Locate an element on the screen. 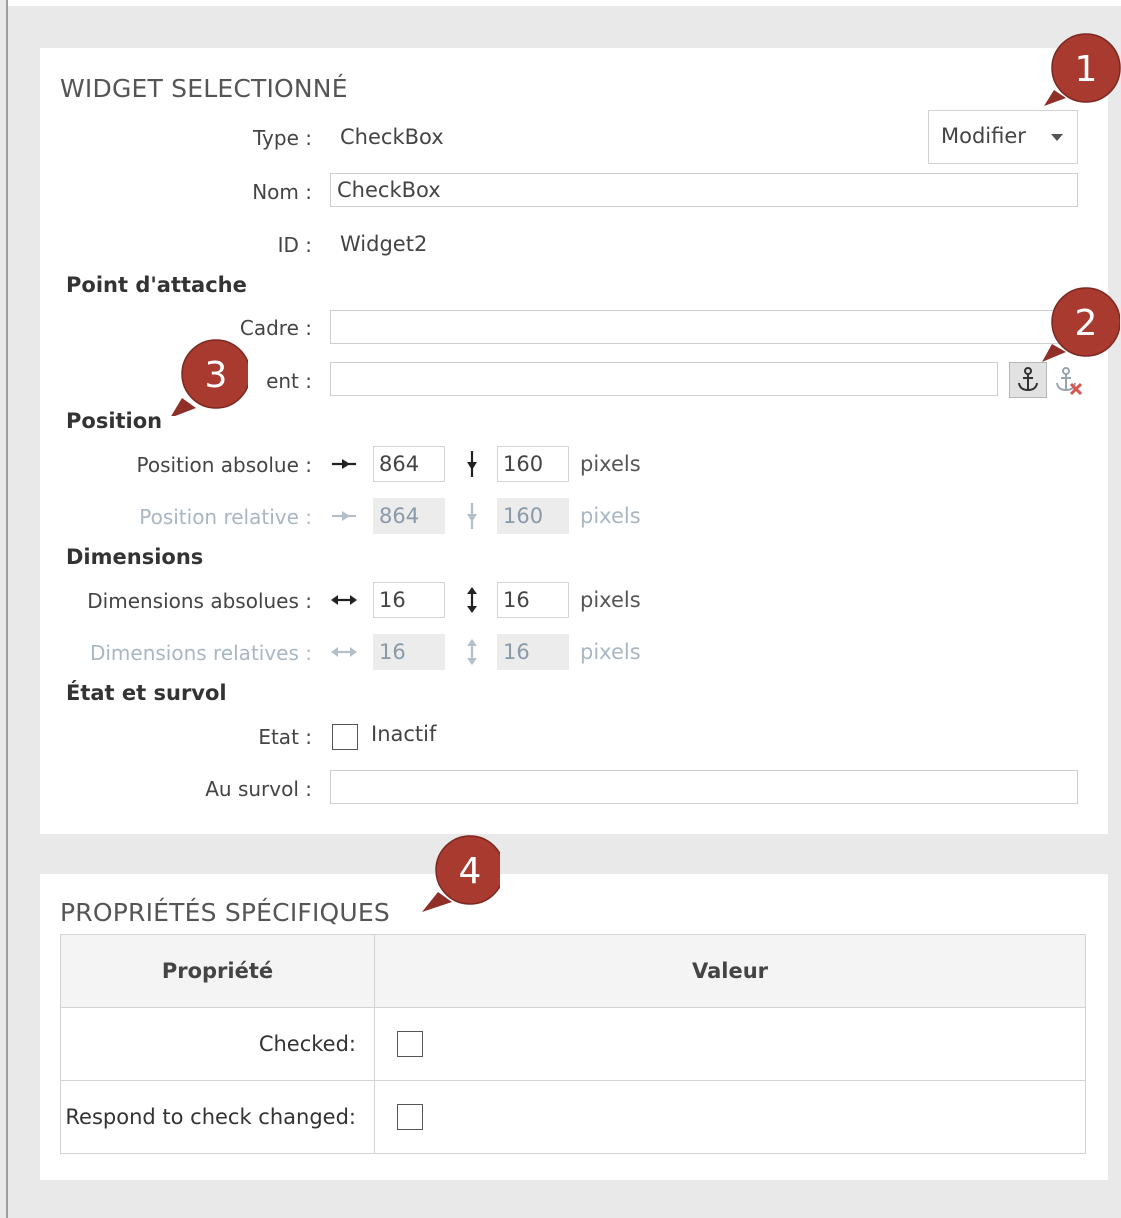 This screenshot has height=1218, width=1121. remove-anchor-icon is located at coordinates (1069, 381).